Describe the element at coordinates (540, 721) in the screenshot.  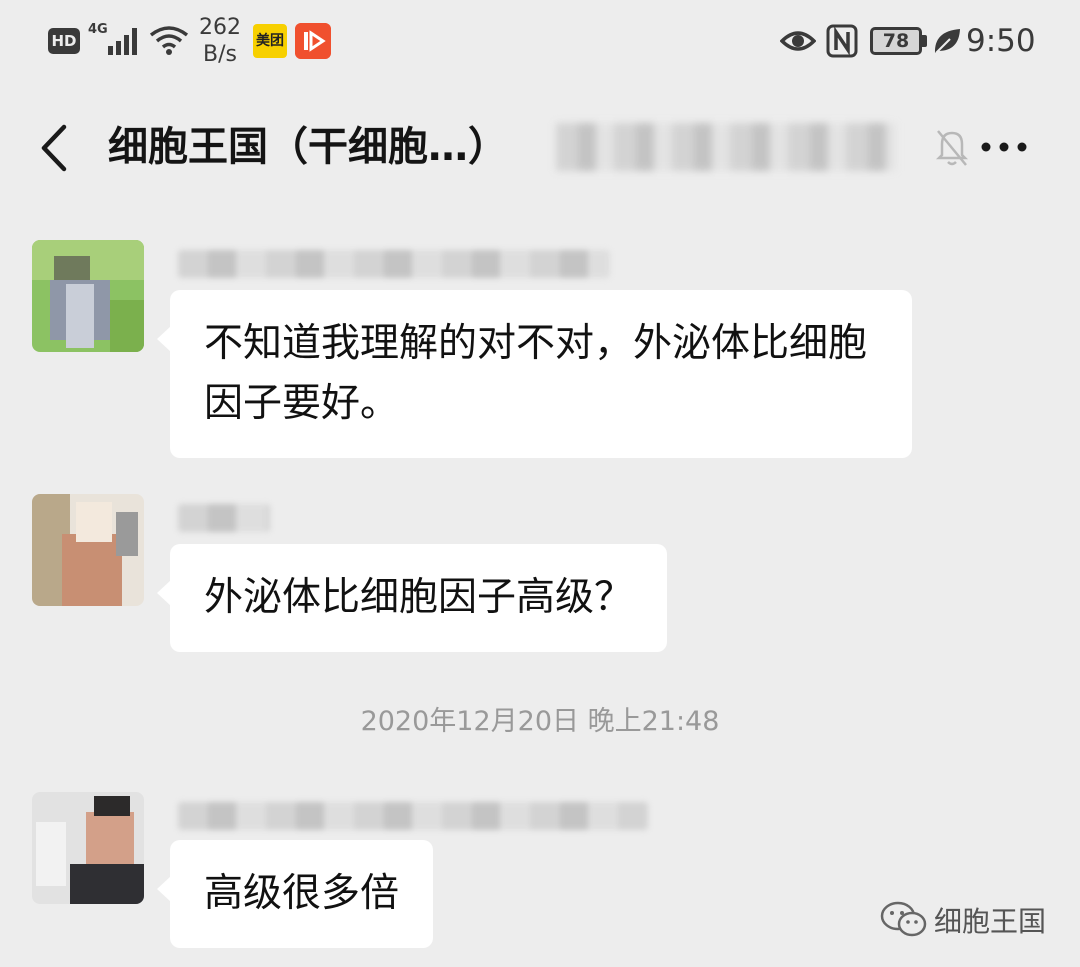
I see `message-timestamp: 2020年12月20日 晚上21:48` at that location.